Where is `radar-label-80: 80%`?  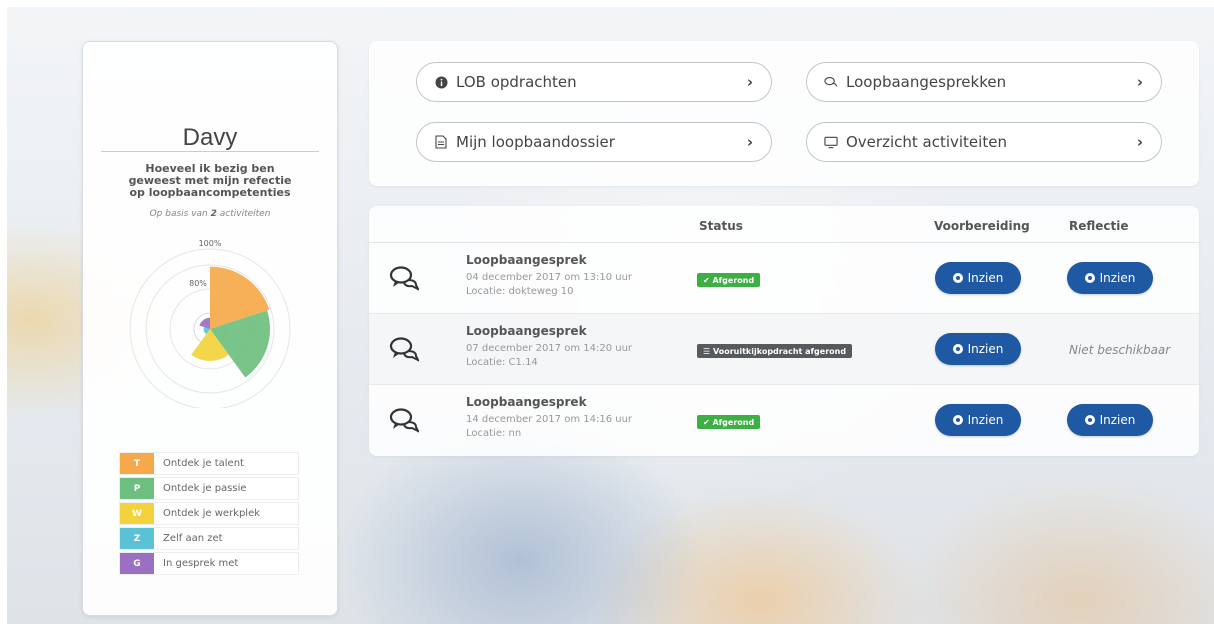
radar-label-80: 80% is located at coordinates (198, 283).